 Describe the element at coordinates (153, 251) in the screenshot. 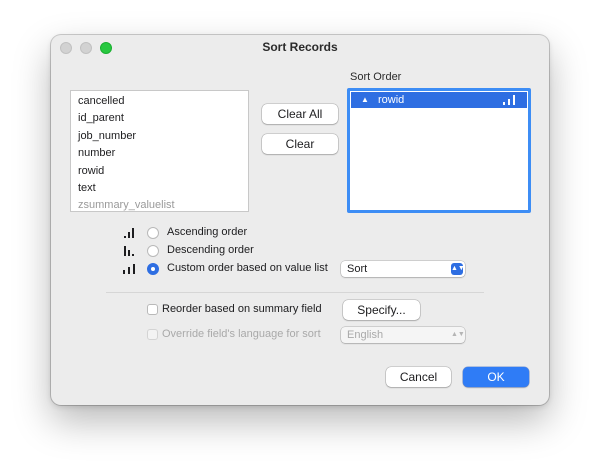

I see `descending-order-radio` at that location.